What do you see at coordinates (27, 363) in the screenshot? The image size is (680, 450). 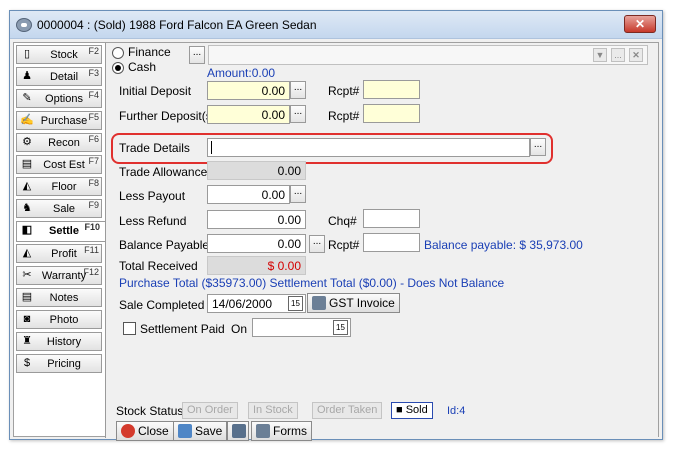 I see `pricing-icon: $` at bounding box center [27, 363].